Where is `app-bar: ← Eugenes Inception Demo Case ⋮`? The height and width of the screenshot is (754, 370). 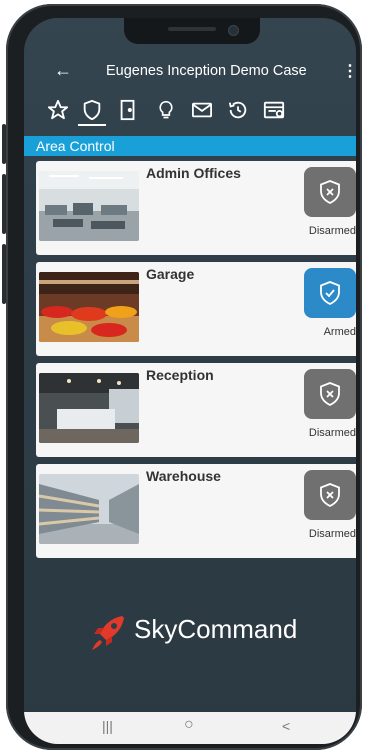
app-bar: ← Eugenes Inception Demo Case ⋮ is located at coordinates (190, 72).